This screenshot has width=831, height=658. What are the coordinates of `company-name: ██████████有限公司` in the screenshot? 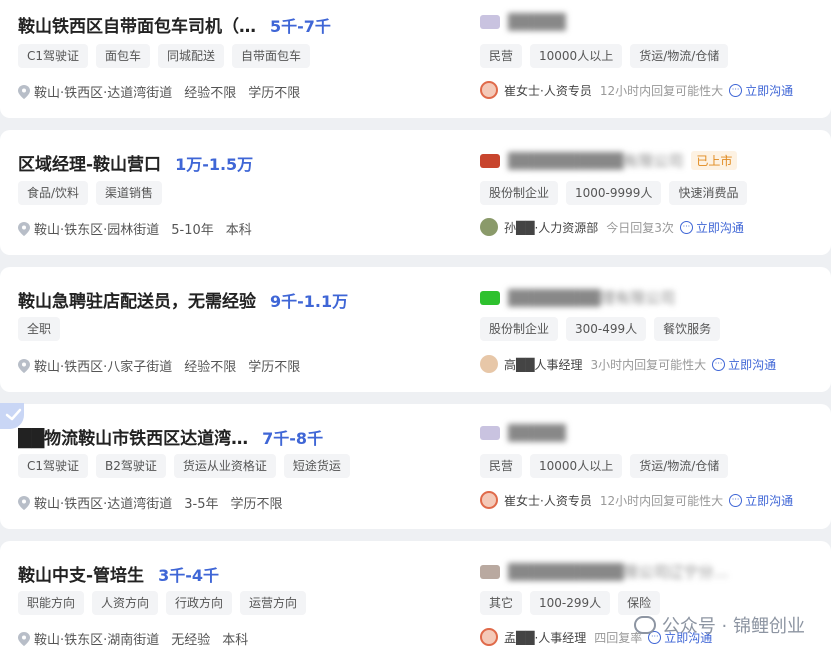 It's located at (595, 160).